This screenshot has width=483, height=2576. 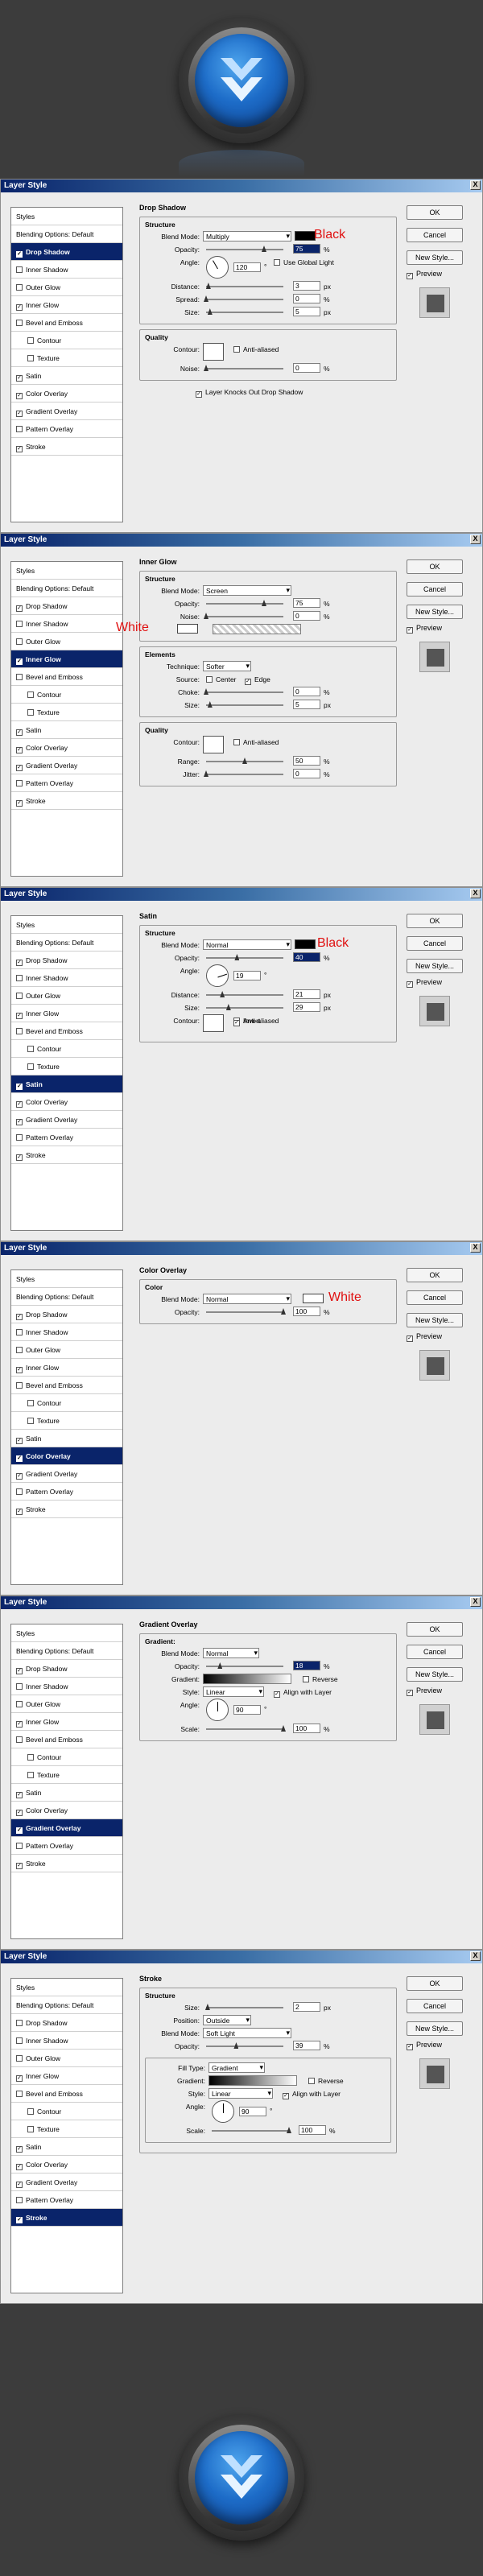 What do you see at coordinates (66, 1137) in the screenshot?
I see `style-item: Pattern Overlay` at bounding box center [66, 1137].